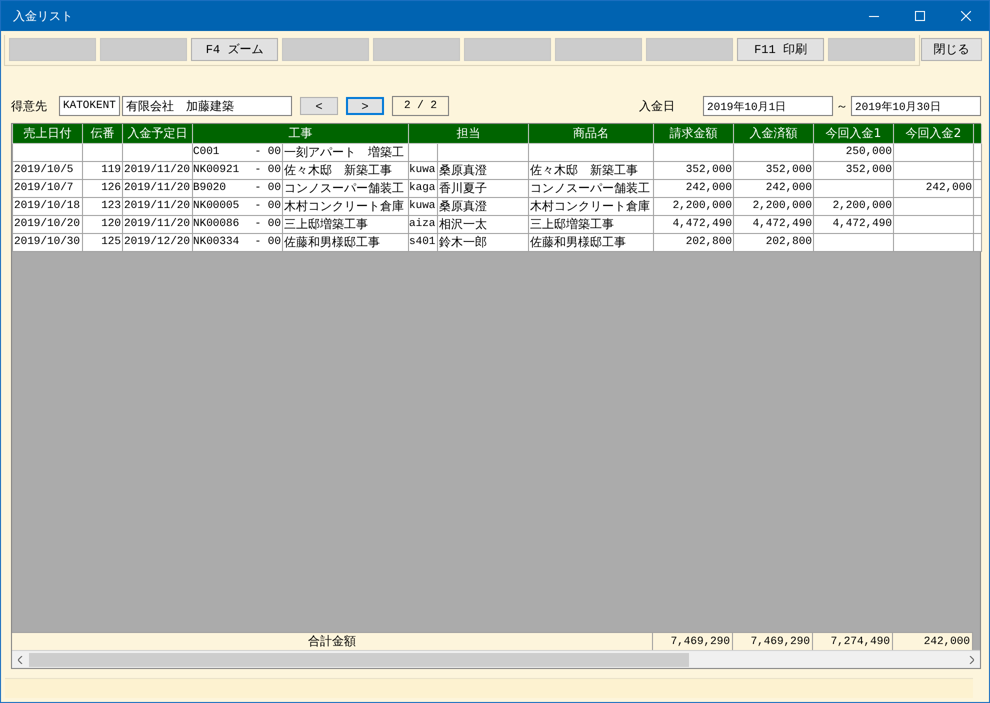 The image size is (990, 703). What do you see at coordinates (934, 133) in the screenshot?
I see `column-header: 今回入金2` at bounding box center [934, 133].